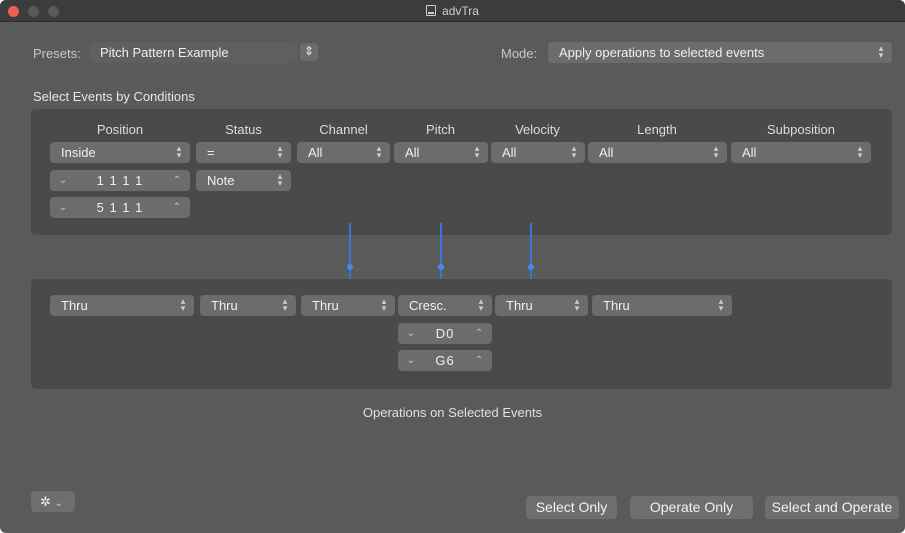 The image size is (905, 533). Describe the element at coordinates (343, 129) in the screenshot. I see `header-channel: Channel` at that location.